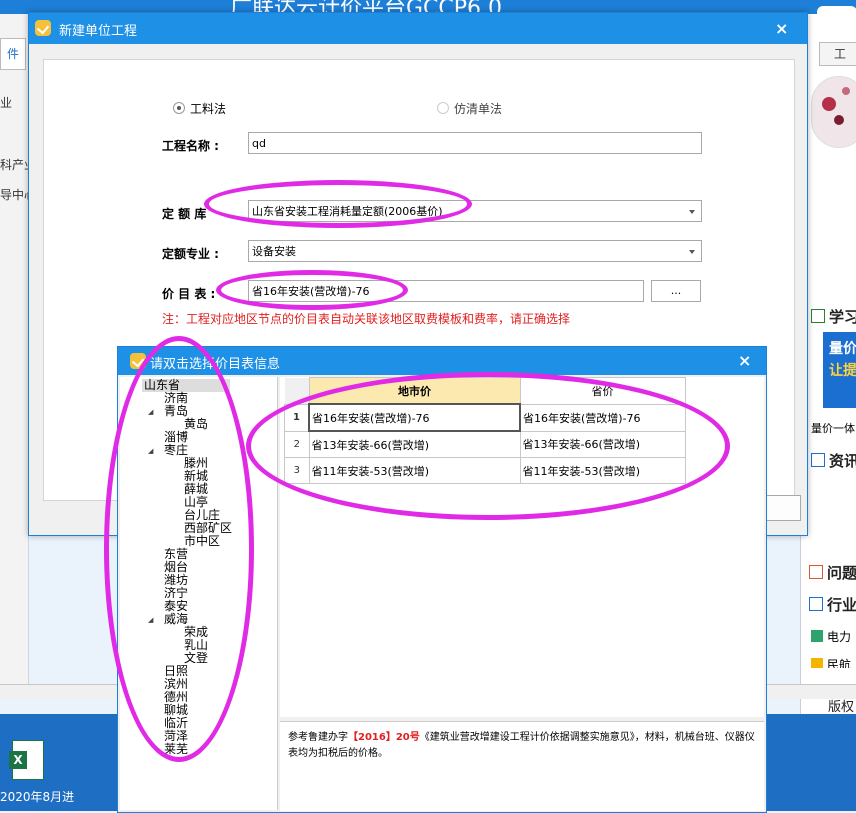 This screenshot has width=856, height=813. I want to click on picker-title: 请双击选择价目表信息, so click(215, 364).